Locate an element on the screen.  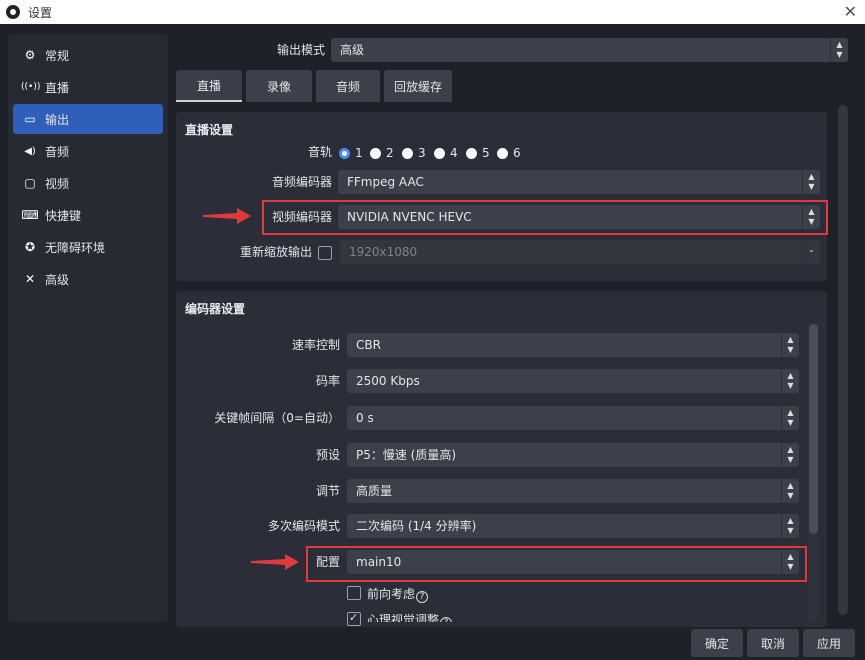
tab-recording: 录像 is located at coordinates (279, 86).